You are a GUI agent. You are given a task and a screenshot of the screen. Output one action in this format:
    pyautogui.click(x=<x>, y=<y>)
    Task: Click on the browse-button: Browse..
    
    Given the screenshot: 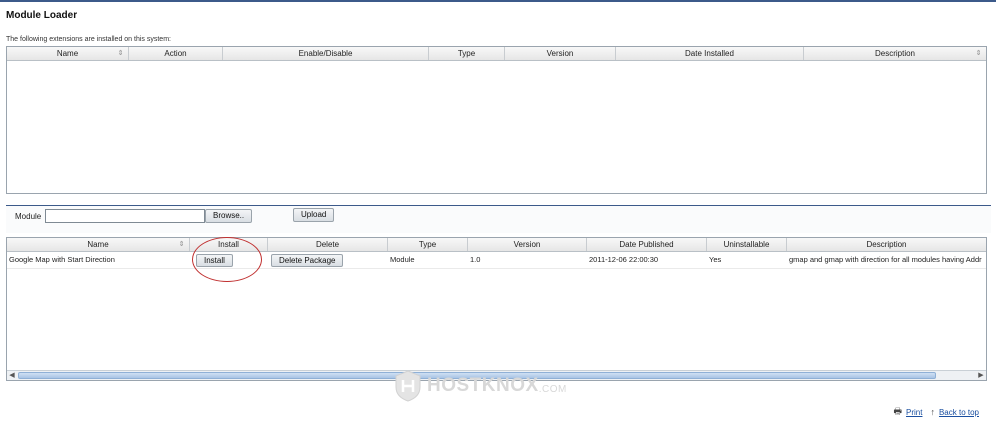 What is the action you would take?
    pyautogui.click(x=229, y=216)
    